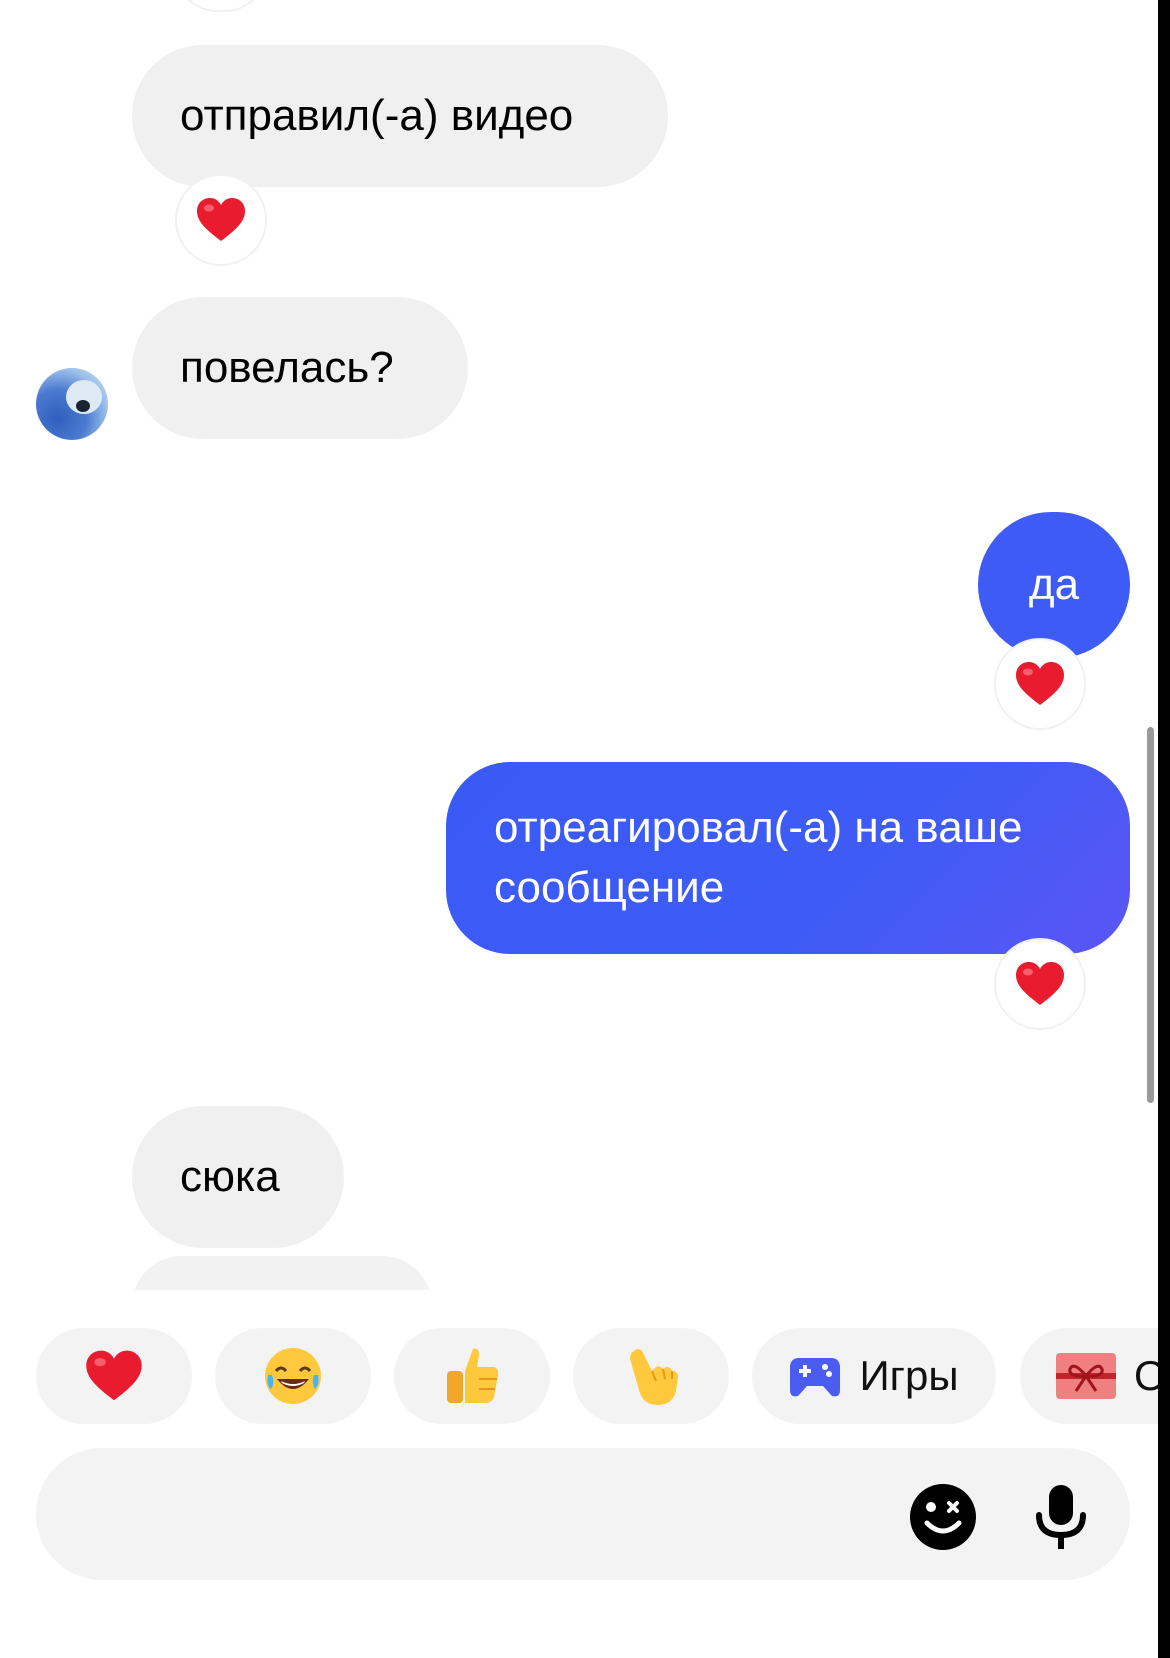  I want to click on avatar, so click(72, 404).